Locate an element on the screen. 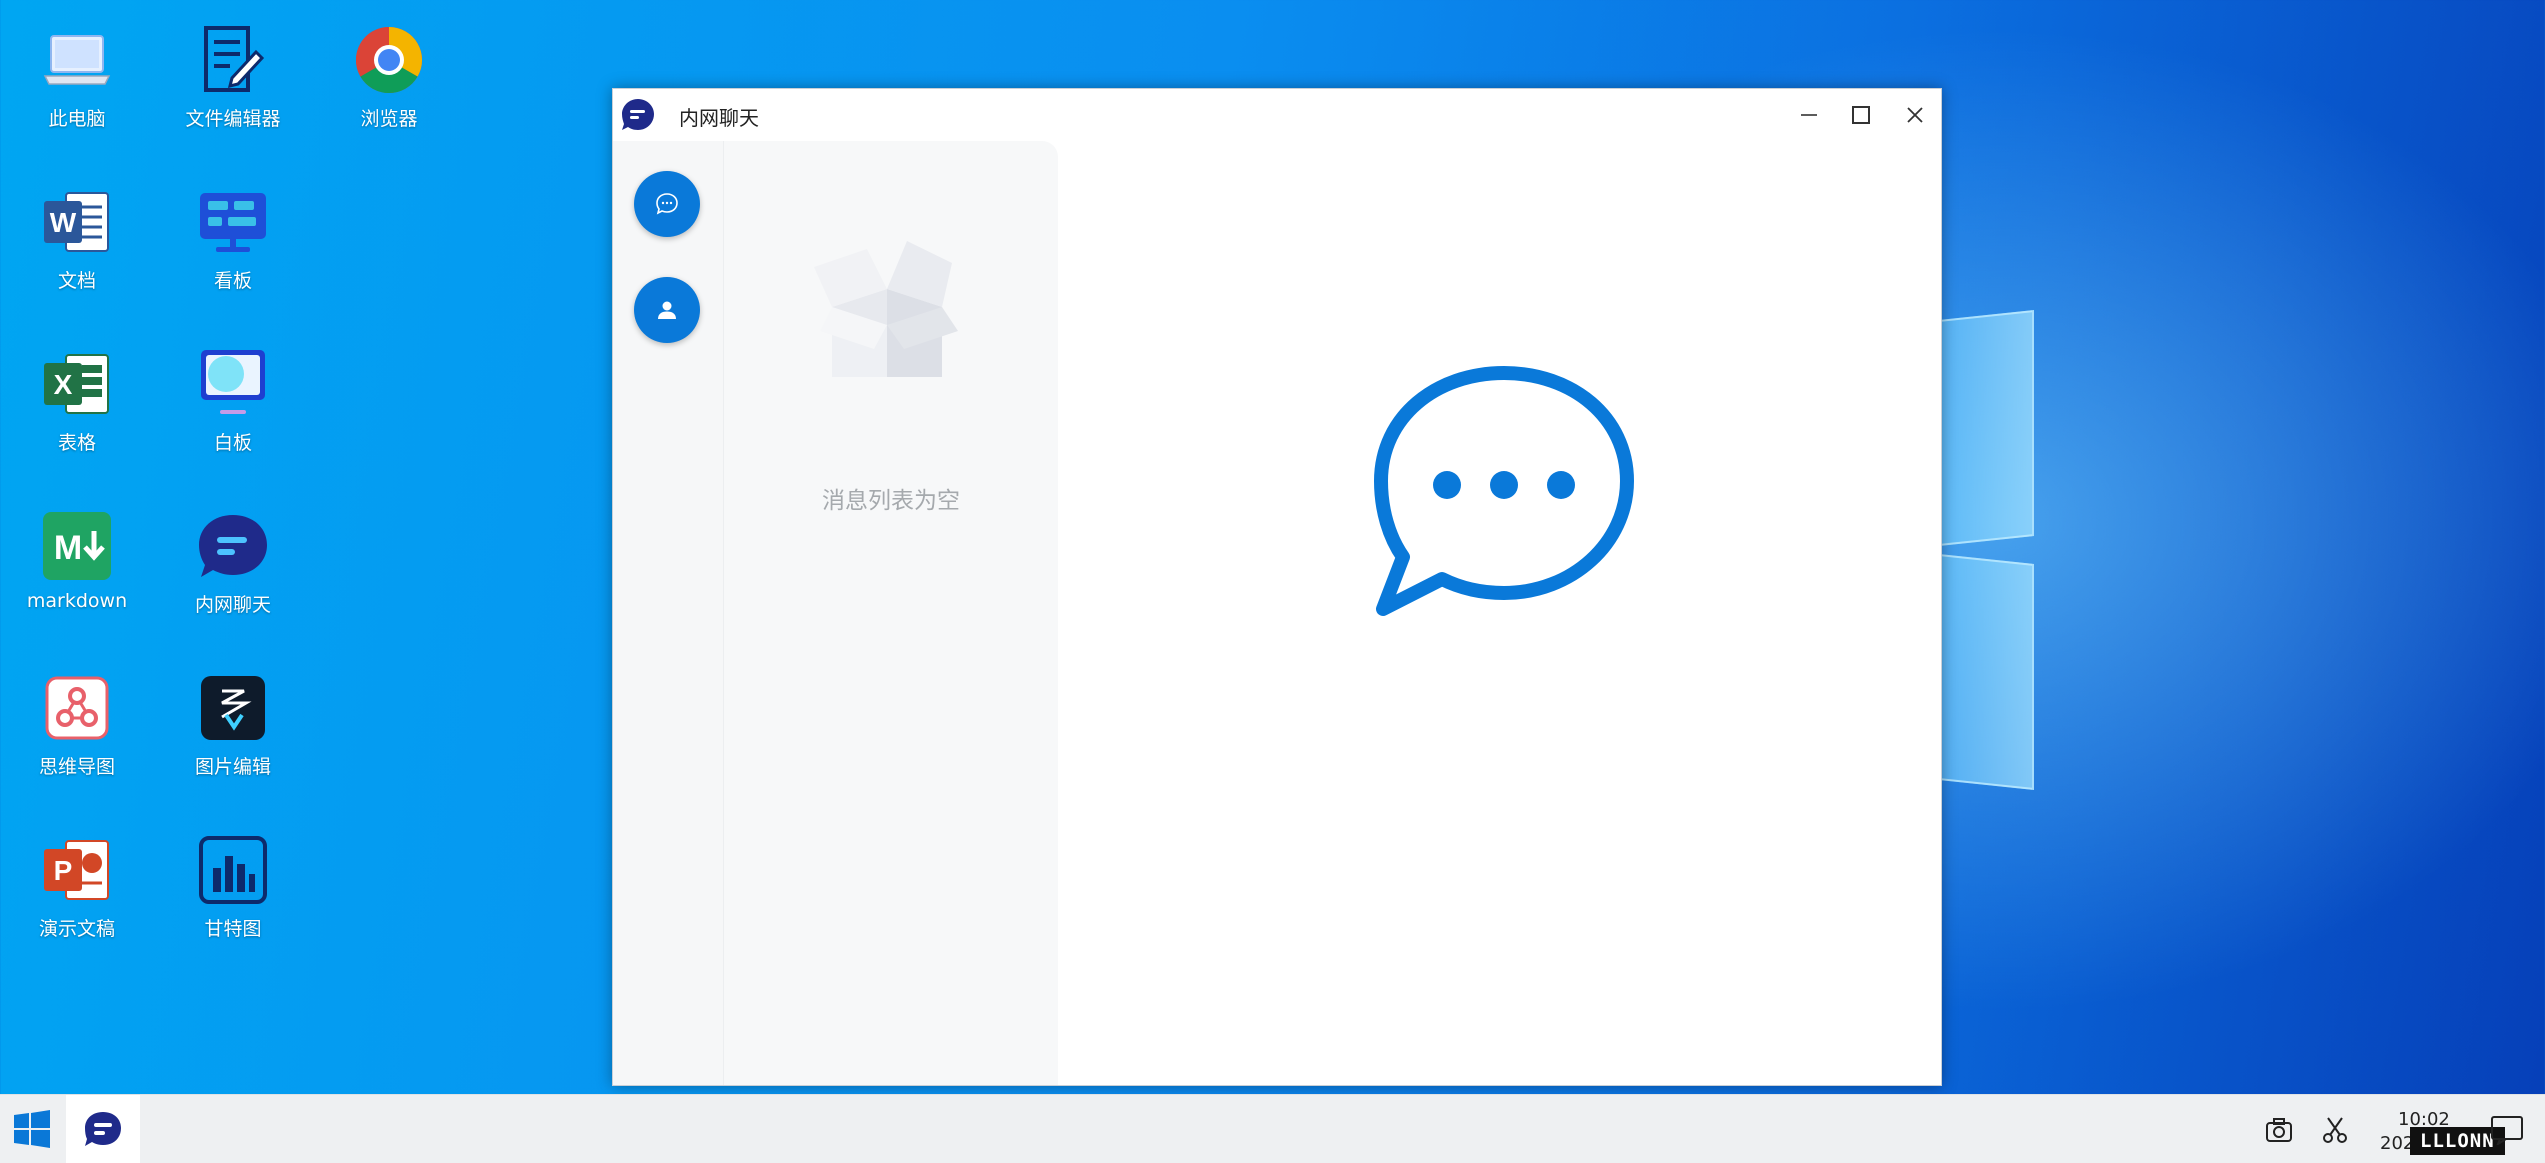  desktop-icon-label: 看板 is located at coordinates (232, 281).